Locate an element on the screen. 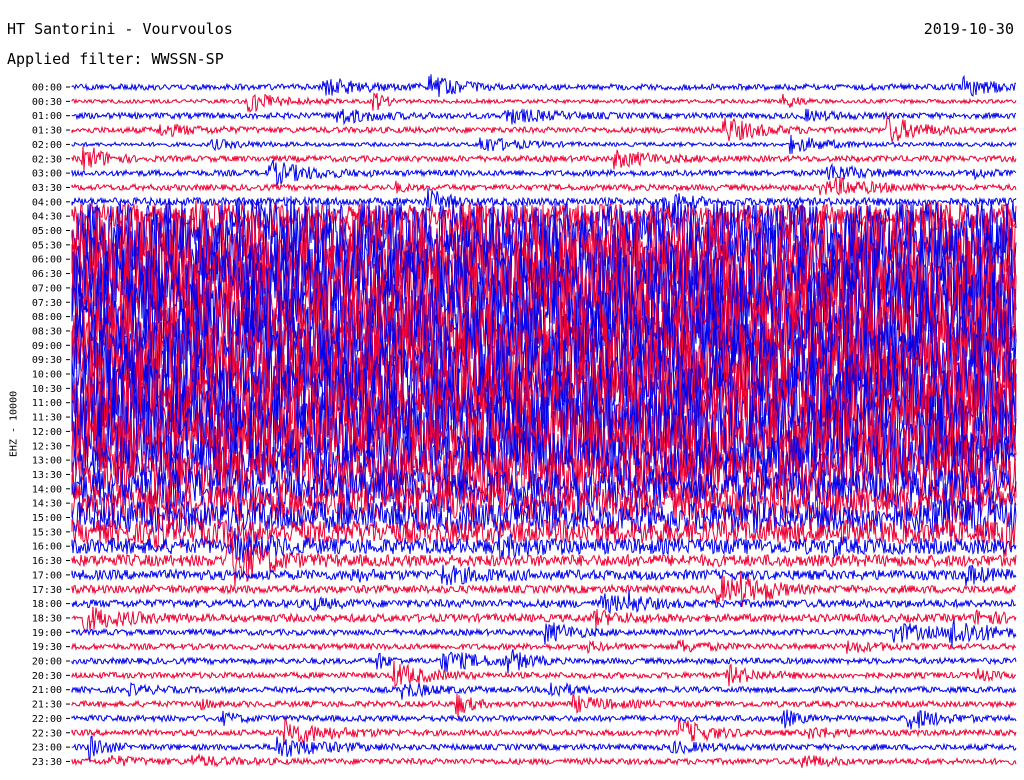  time-tick-label: 01:00 is located at coordinates (47, 116).